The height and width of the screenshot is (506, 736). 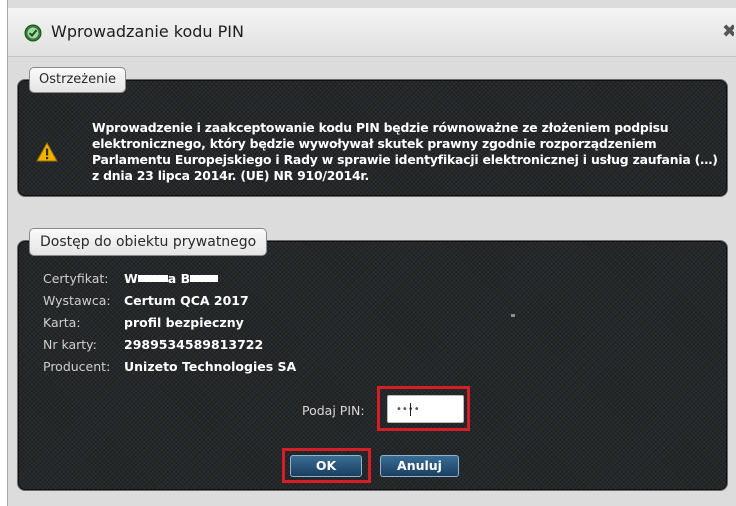 I want to click on pin-input, so click(x=425, y=409).